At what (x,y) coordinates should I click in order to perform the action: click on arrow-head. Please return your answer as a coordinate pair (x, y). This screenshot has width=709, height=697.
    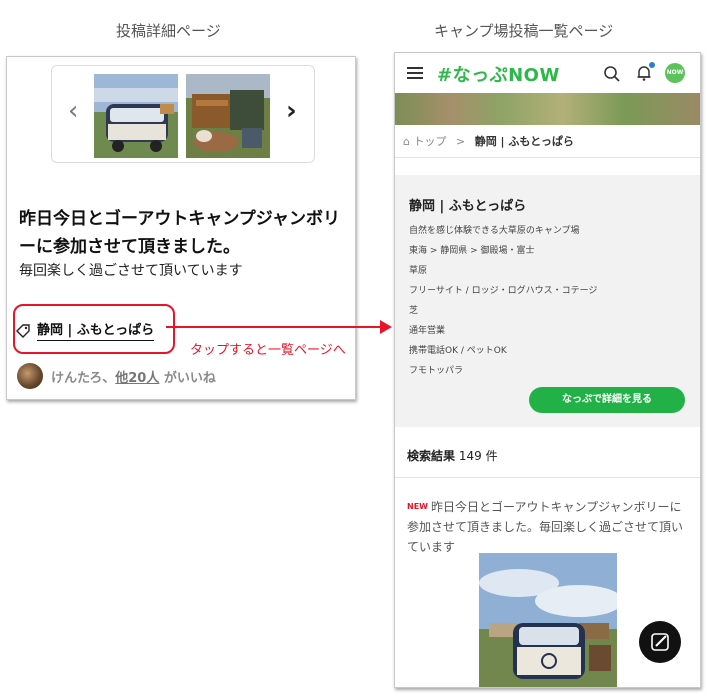
    Looking at the image, I should click on (386, 327).